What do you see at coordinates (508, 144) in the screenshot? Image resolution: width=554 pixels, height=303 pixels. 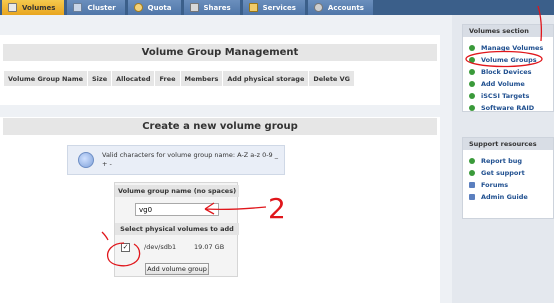 I see `support-resources-title: Support resources` at bounding box center [508, 144].